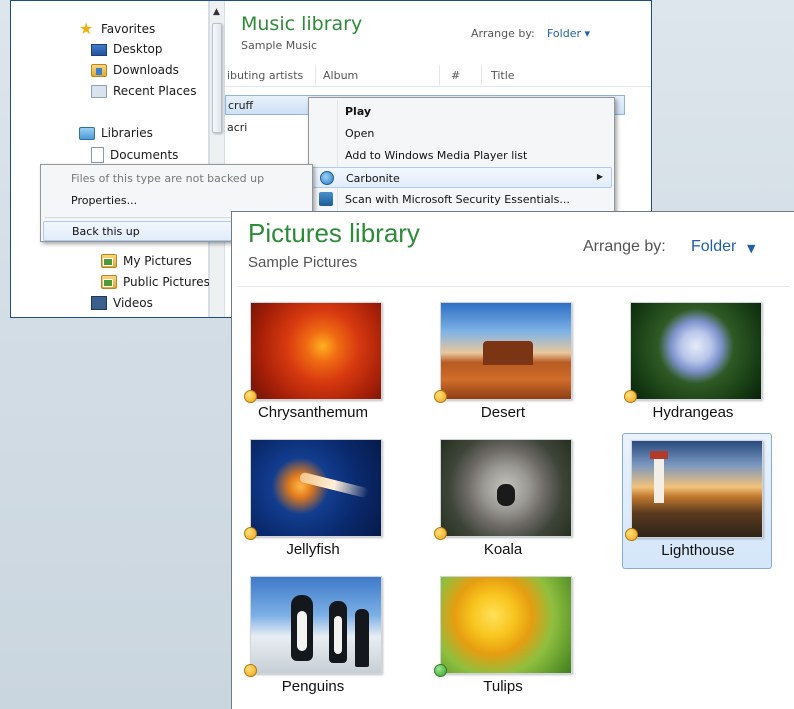  I want to click on submenu-arrow-icon: ▶, so click(599, 176).